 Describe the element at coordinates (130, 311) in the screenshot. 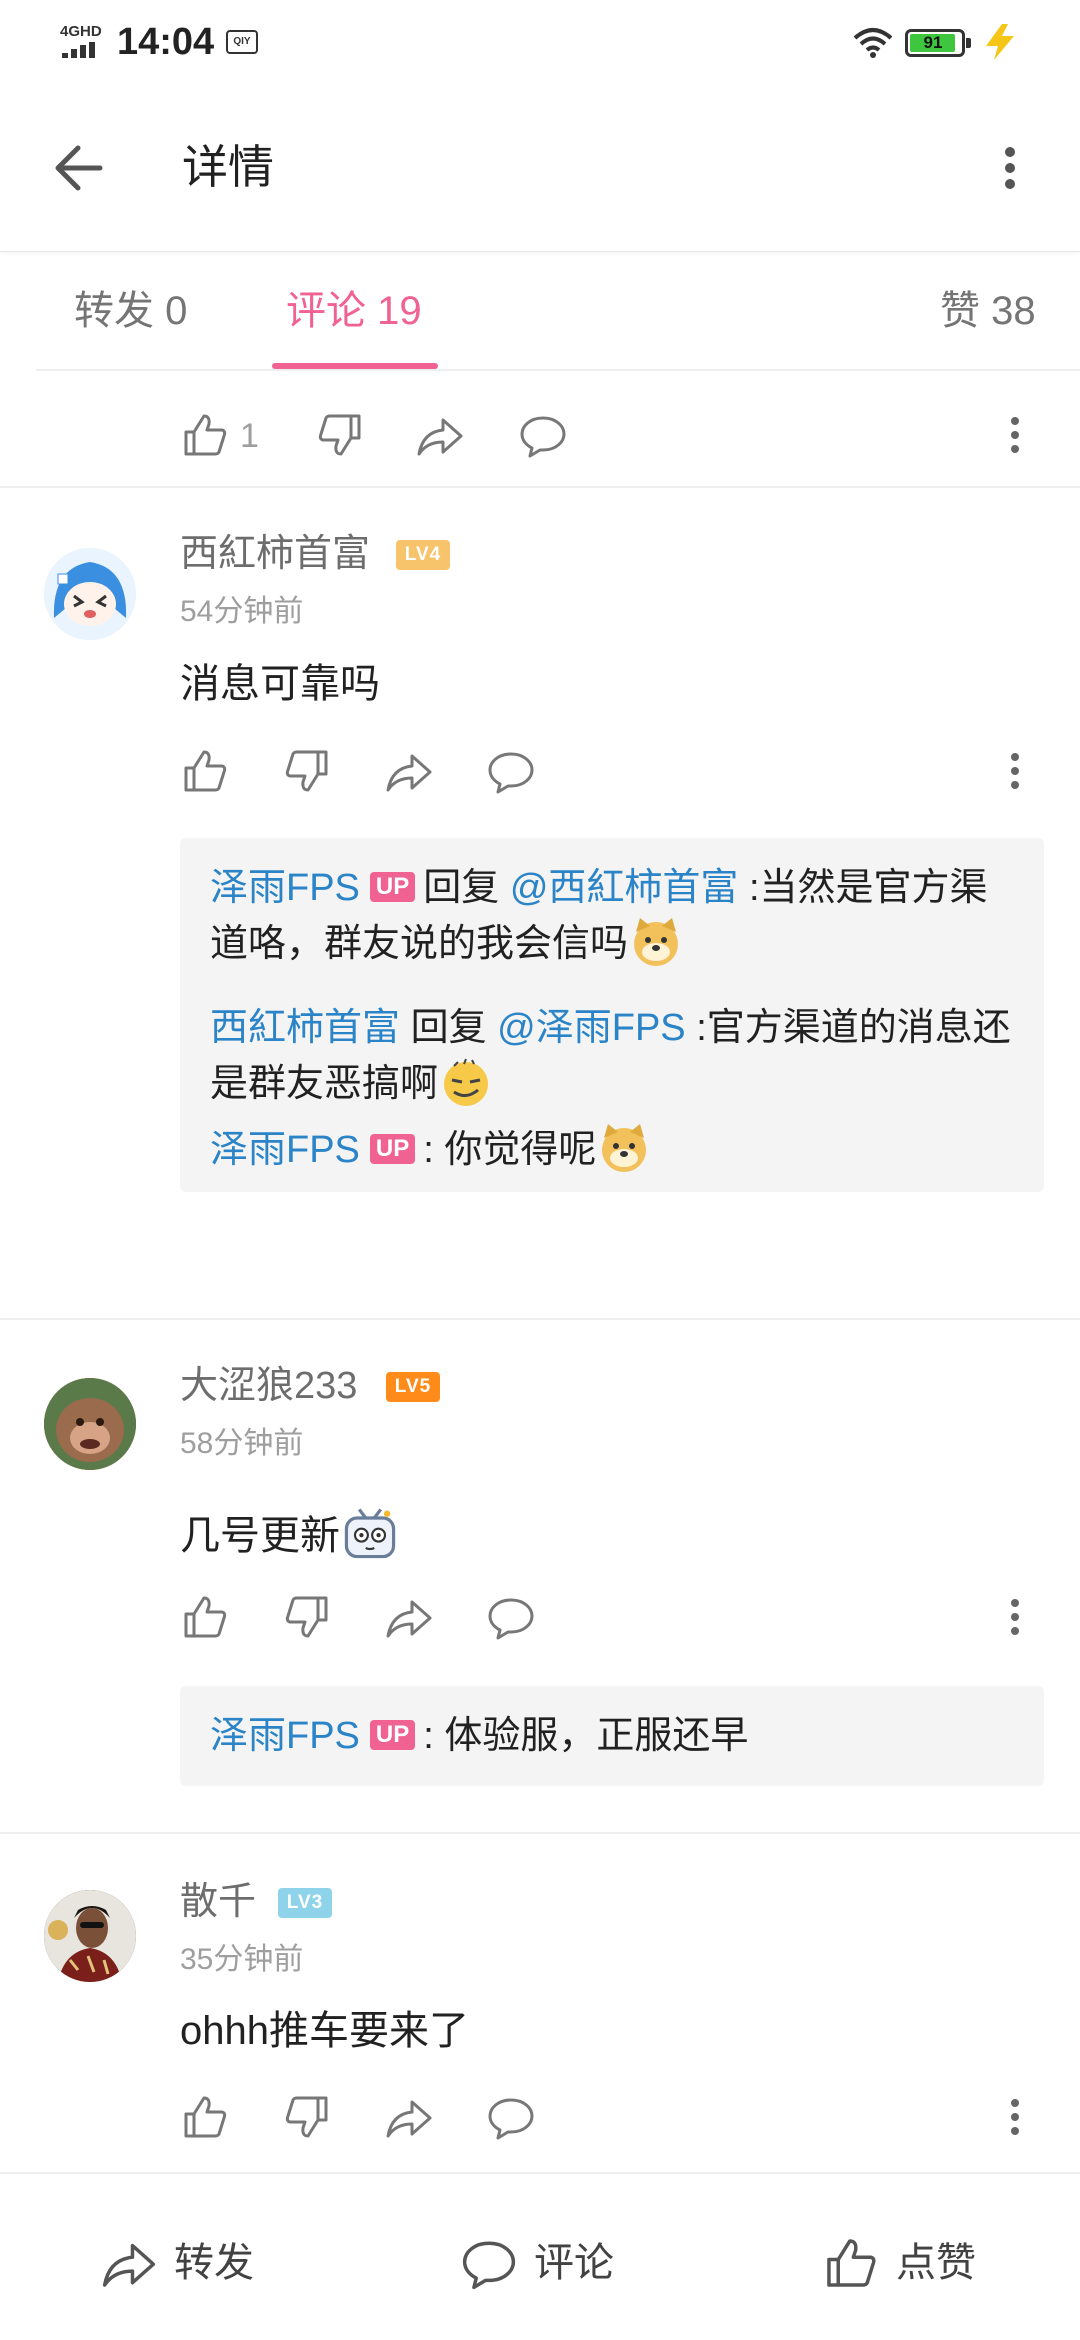

I see `tab-repost: 转发 0` at that location.